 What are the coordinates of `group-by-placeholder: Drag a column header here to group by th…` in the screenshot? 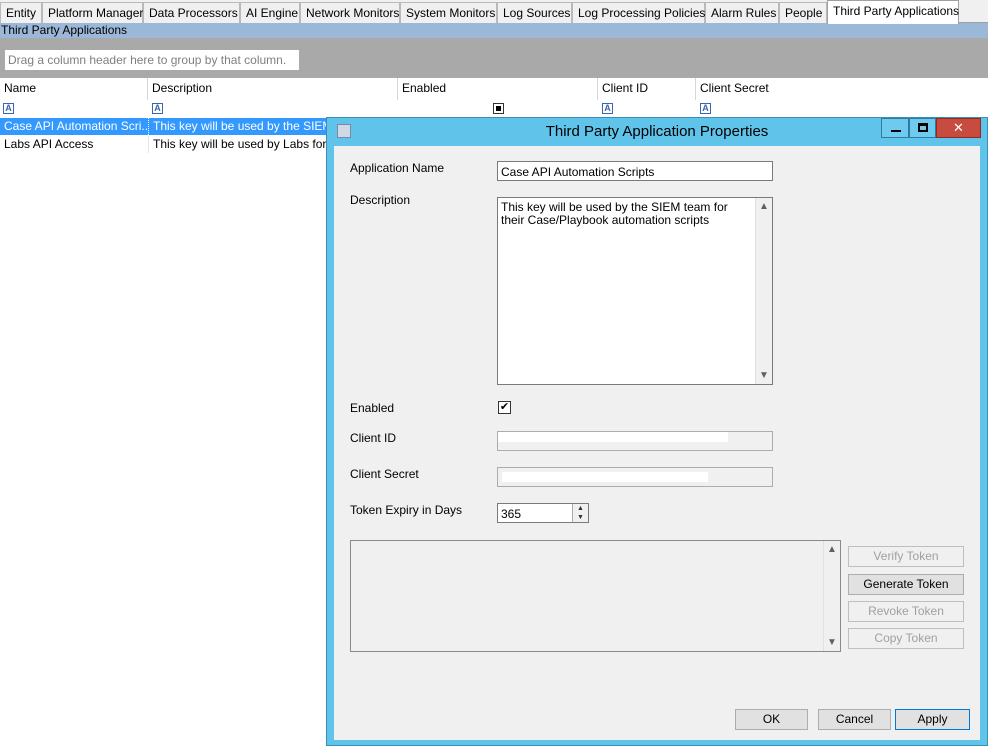 It's located at (152, 60).